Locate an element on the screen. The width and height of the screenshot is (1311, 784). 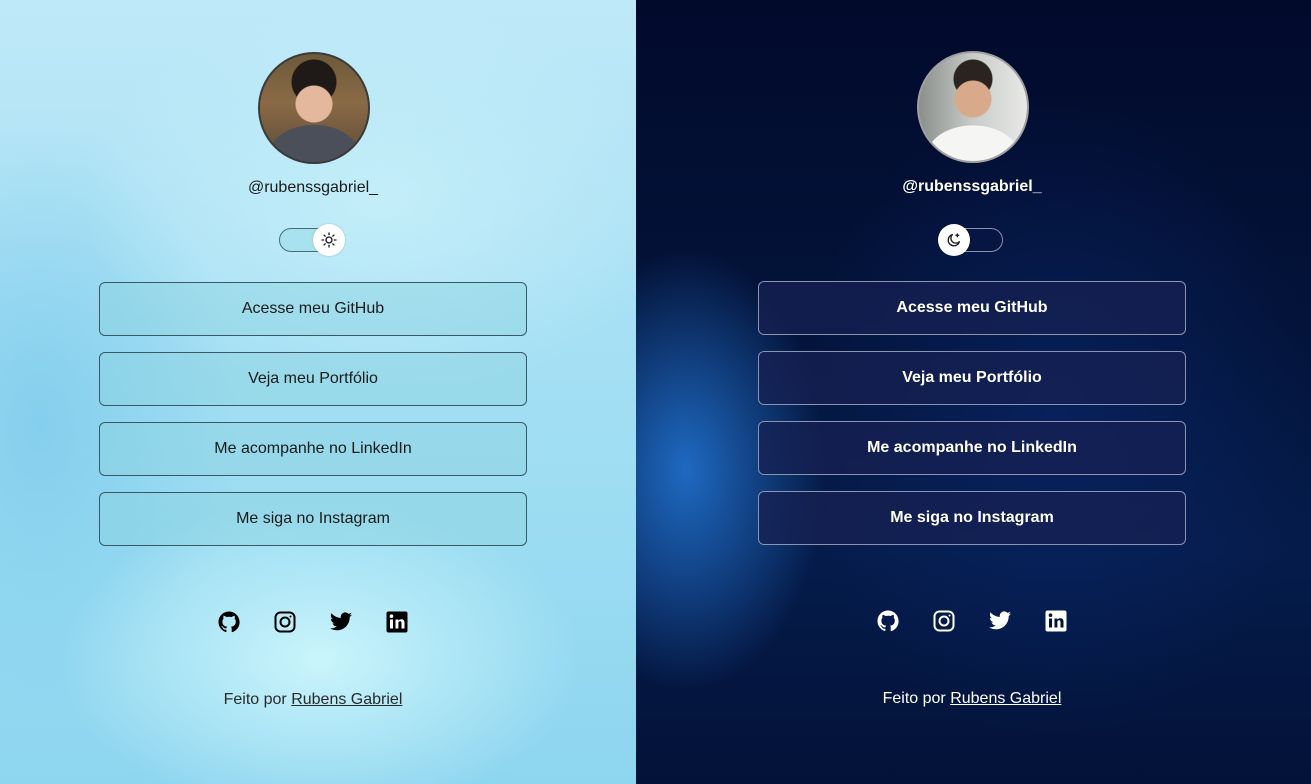
moon-icon is located at coordinates (953, 240).